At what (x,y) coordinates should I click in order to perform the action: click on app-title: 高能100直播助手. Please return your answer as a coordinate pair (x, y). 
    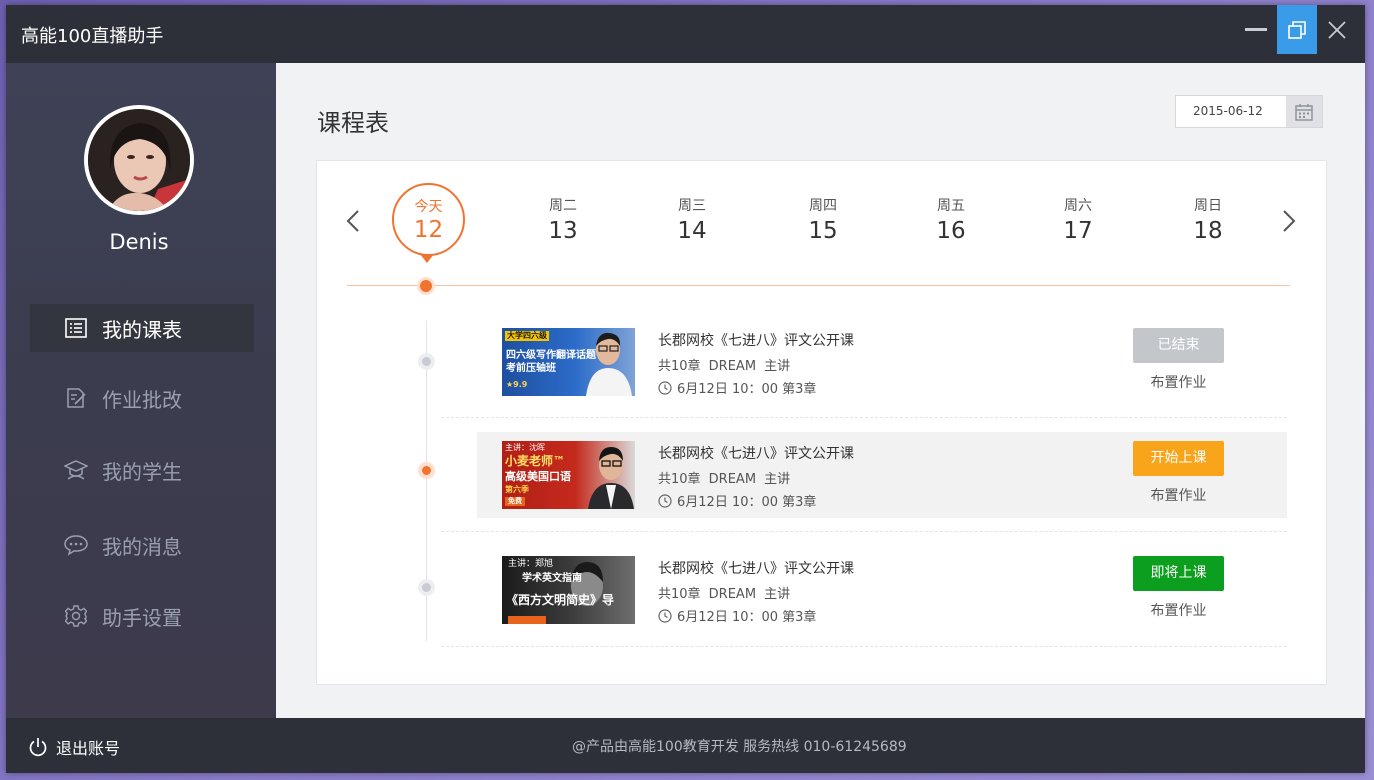
    Looking at the image, I should click on (92, 36).